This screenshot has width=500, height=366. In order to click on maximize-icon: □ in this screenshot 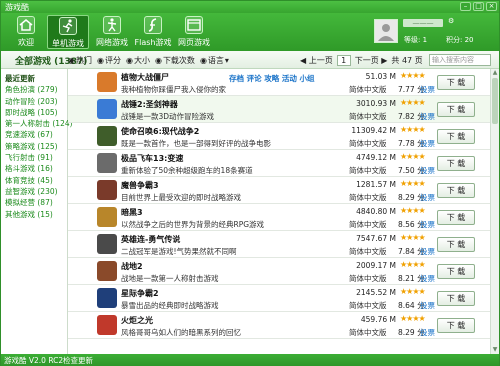, I will do `click(478, 6)`.